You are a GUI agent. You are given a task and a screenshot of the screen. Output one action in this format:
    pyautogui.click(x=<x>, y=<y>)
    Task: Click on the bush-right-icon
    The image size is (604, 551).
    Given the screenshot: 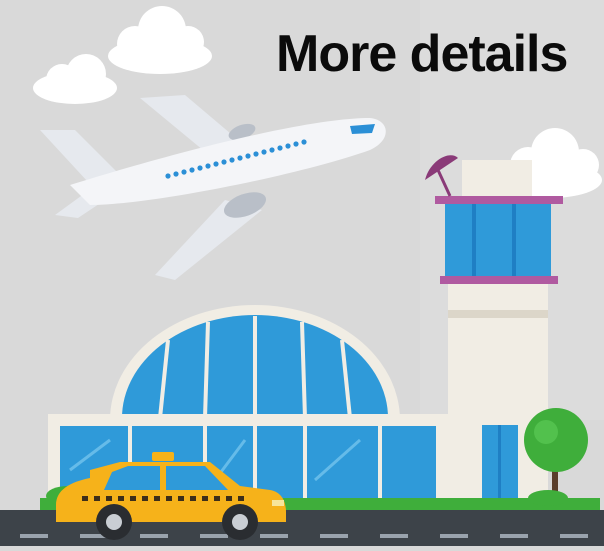 What is the action you would take?
    pyautogui.click(x=548, y=498)
    